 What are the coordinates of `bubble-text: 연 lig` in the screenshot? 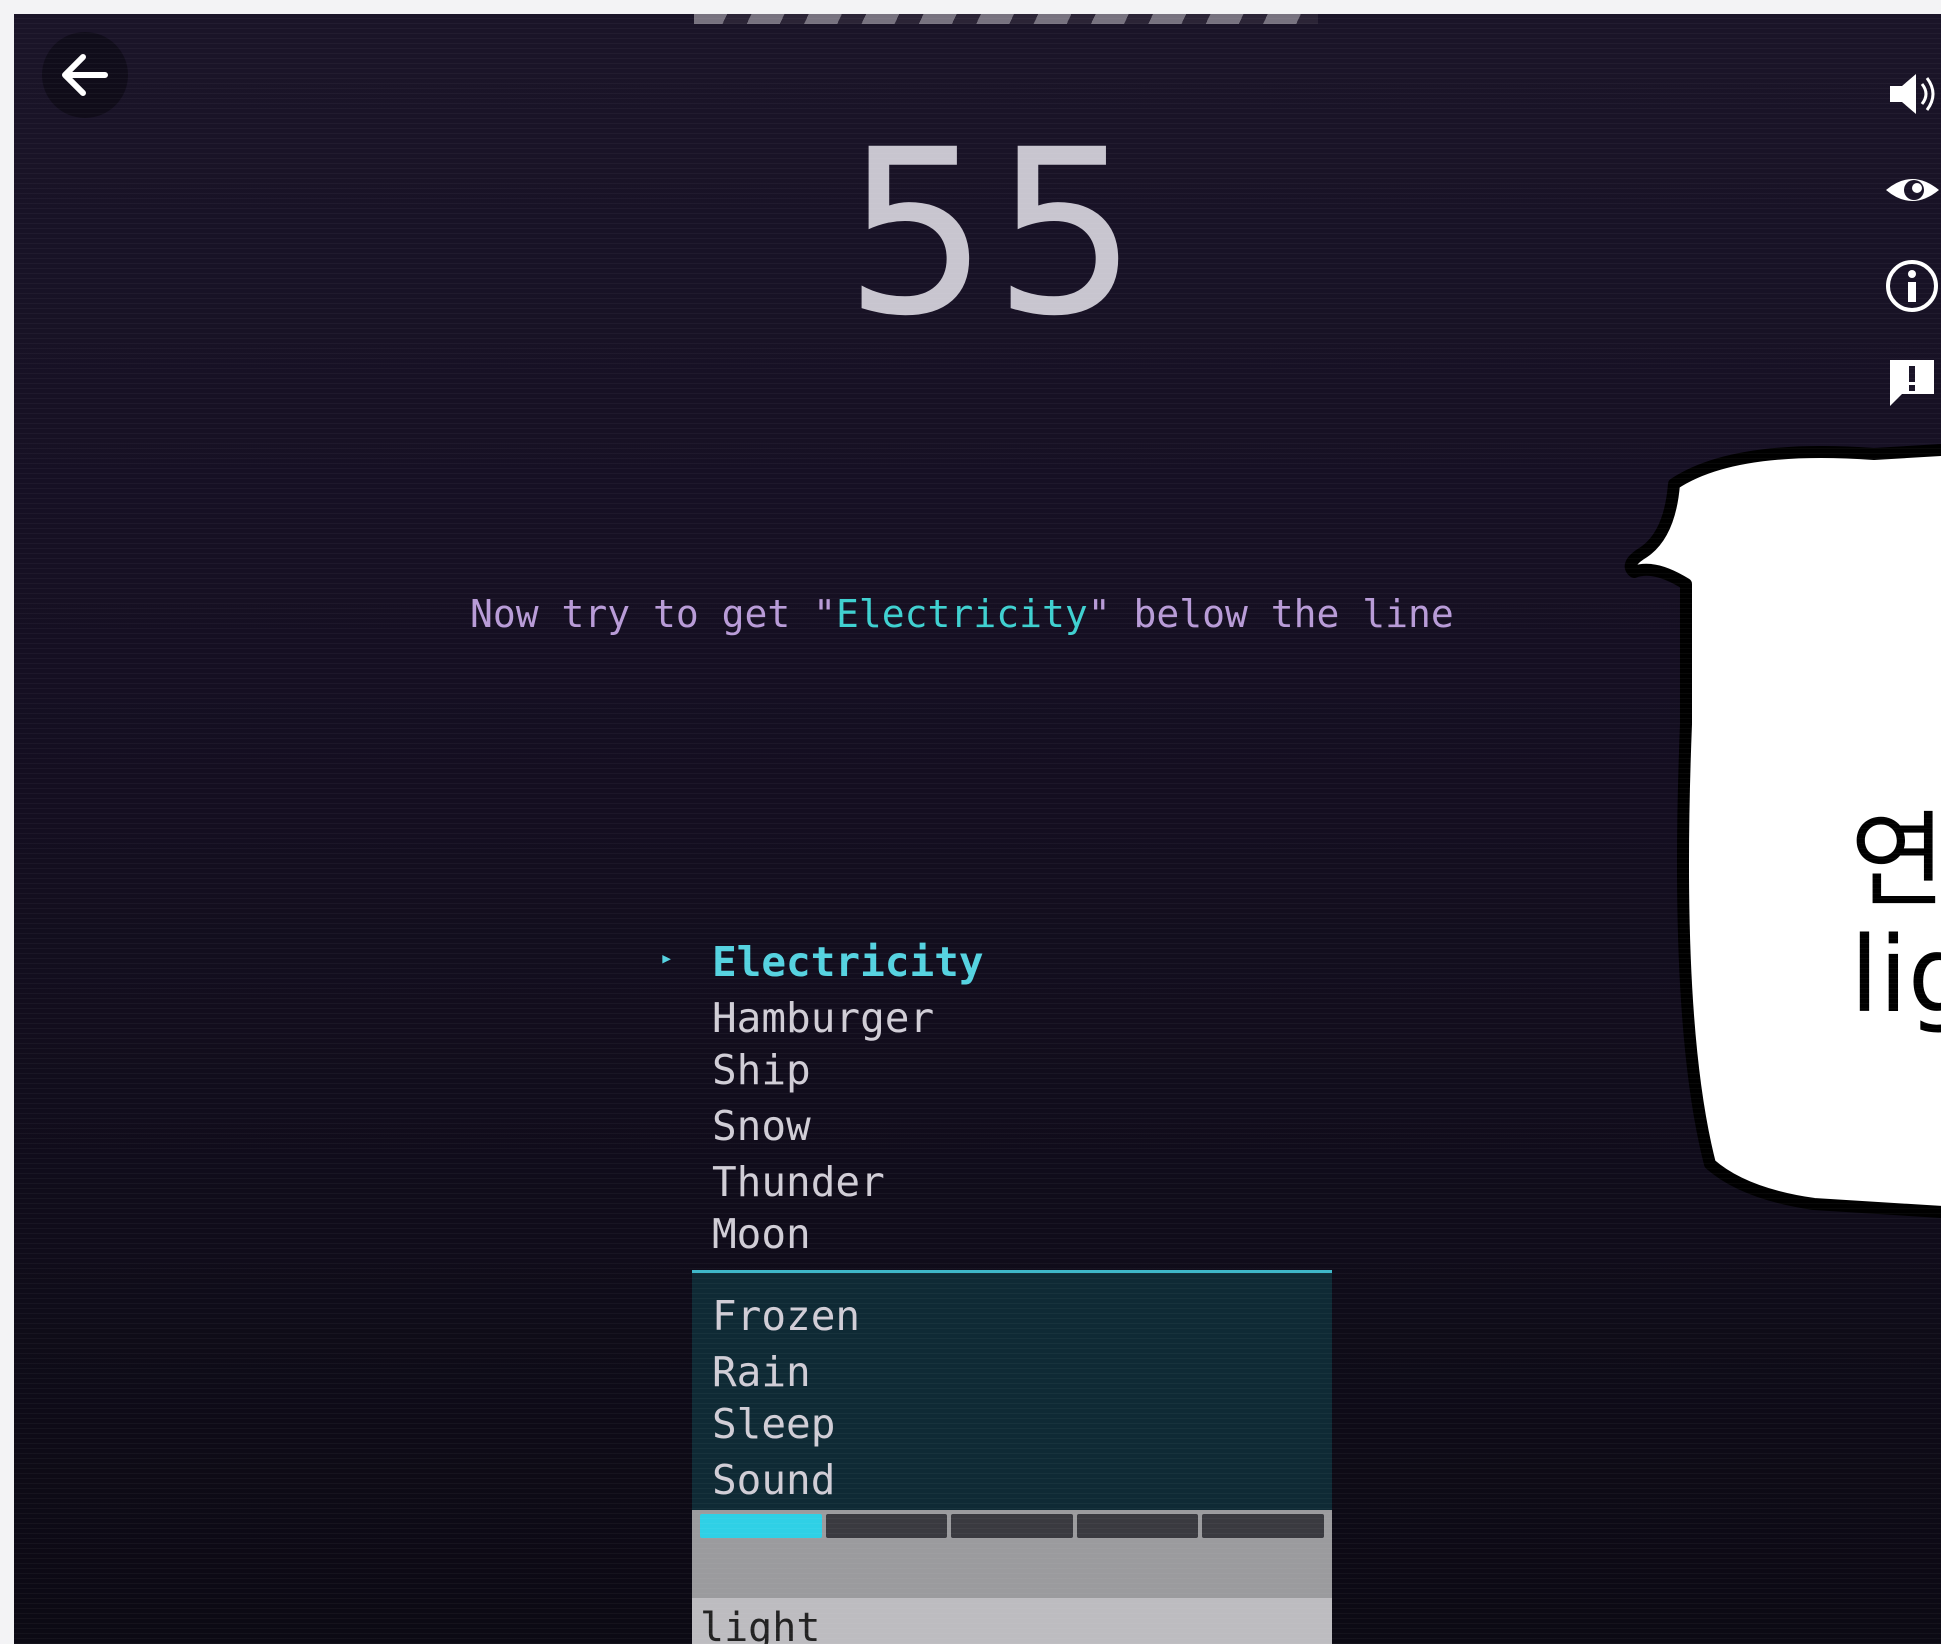 It's located at (1895, 918).